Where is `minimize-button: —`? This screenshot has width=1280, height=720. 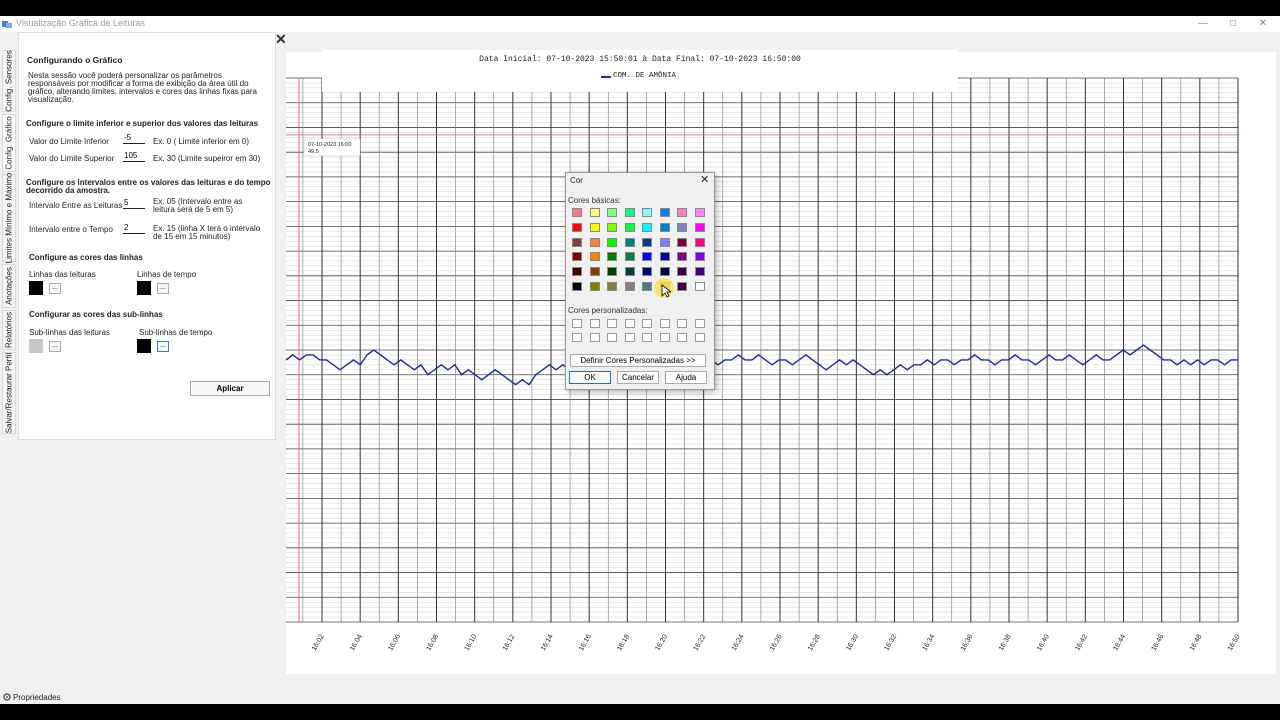 minimize-button: — is located at coordinates (1203, 24).